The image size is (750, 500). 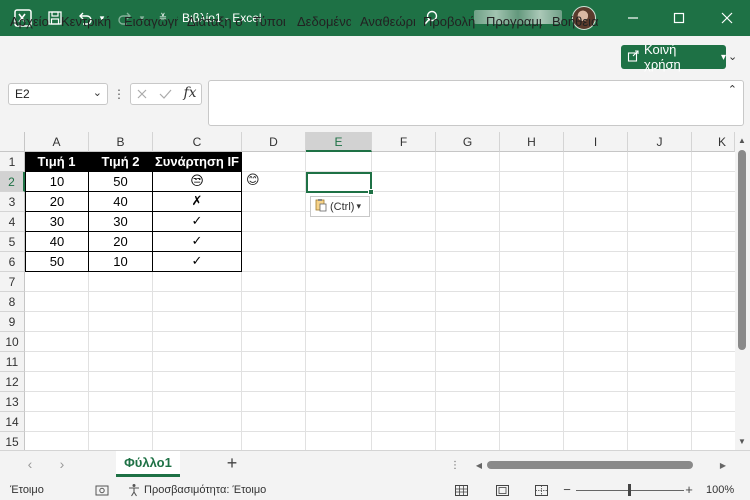 What do you see at coordinates (732, 89) in the screenshot?
I see `expand-formula-icon: ⌃` at bounding box center [732, 89].